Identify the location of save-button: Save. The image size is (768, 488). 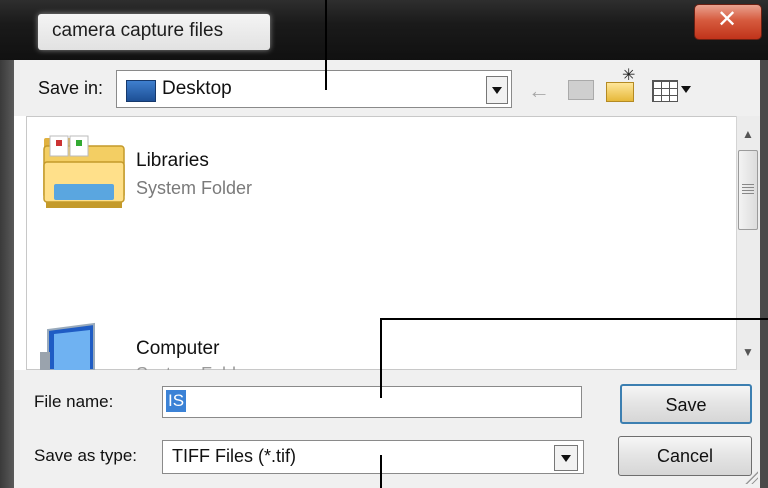
(686, 404).